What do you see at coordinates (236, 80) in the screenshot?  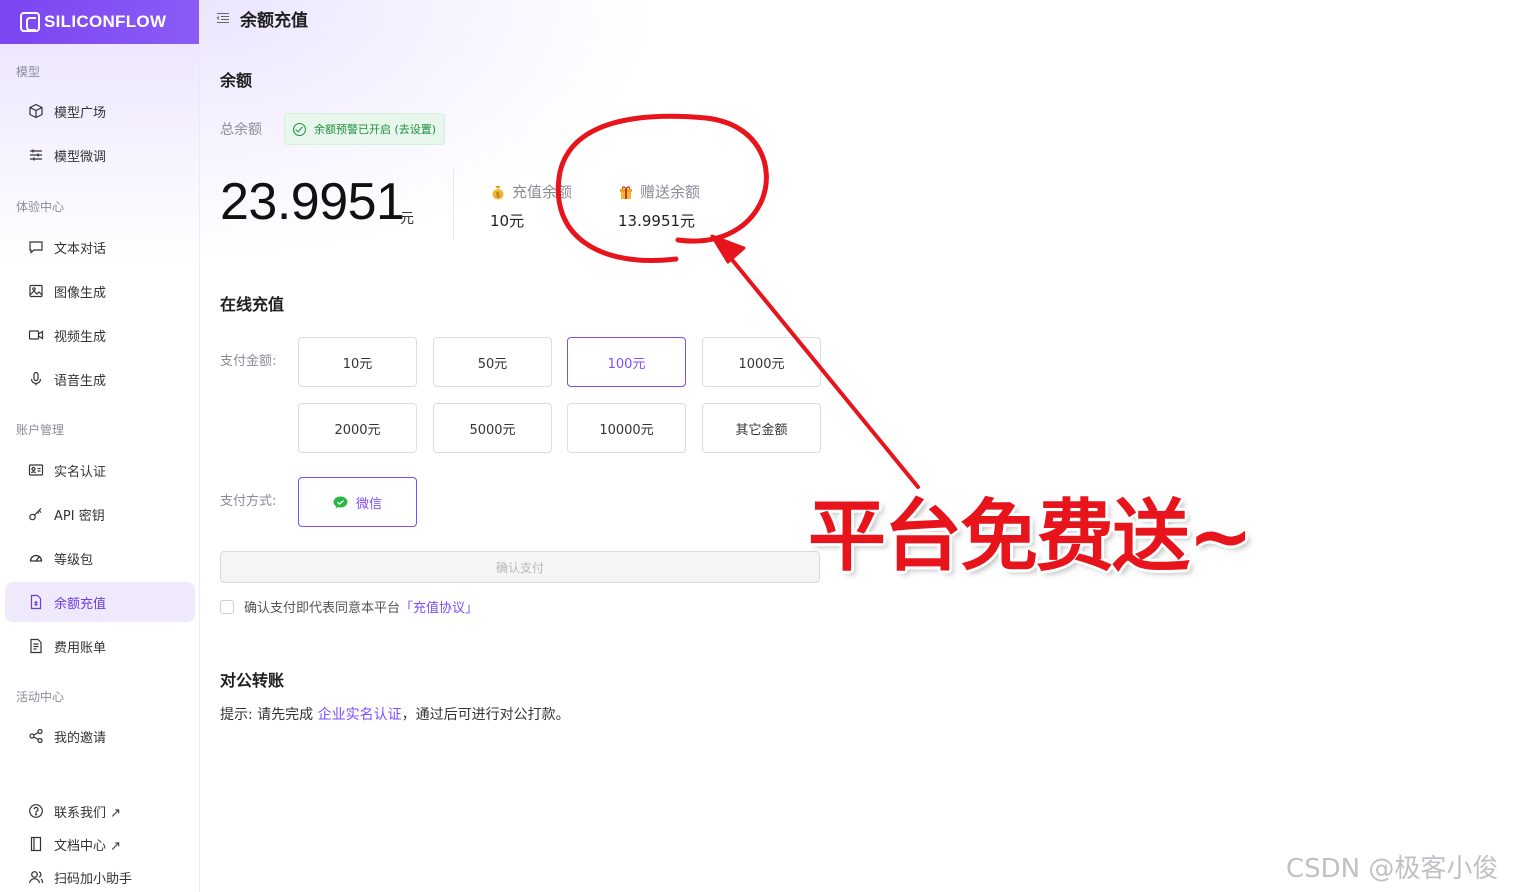 I see `balance-section-title: 余额` at bounding box center [236, 80].